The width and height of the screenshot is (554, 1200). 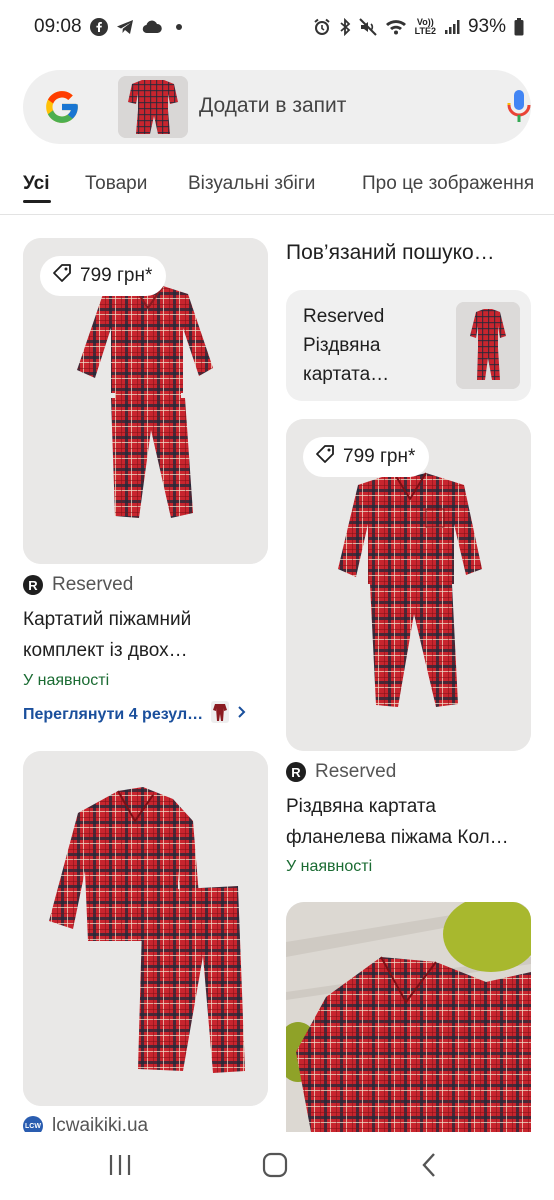 I want to click on system-navigation-bar, so click(x=277, y=1166).